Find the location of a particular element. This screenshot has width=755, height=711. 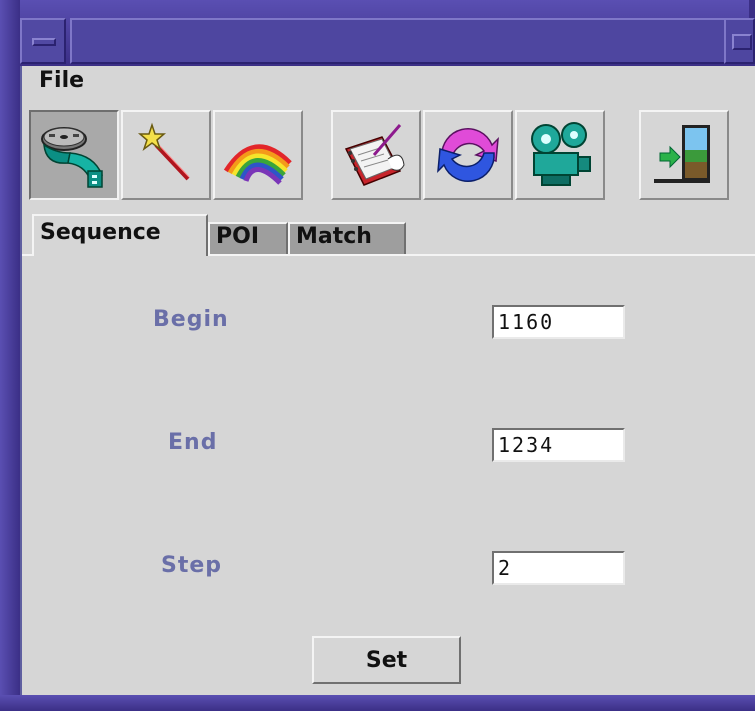

toolbar is located at coordinates (388, 157).